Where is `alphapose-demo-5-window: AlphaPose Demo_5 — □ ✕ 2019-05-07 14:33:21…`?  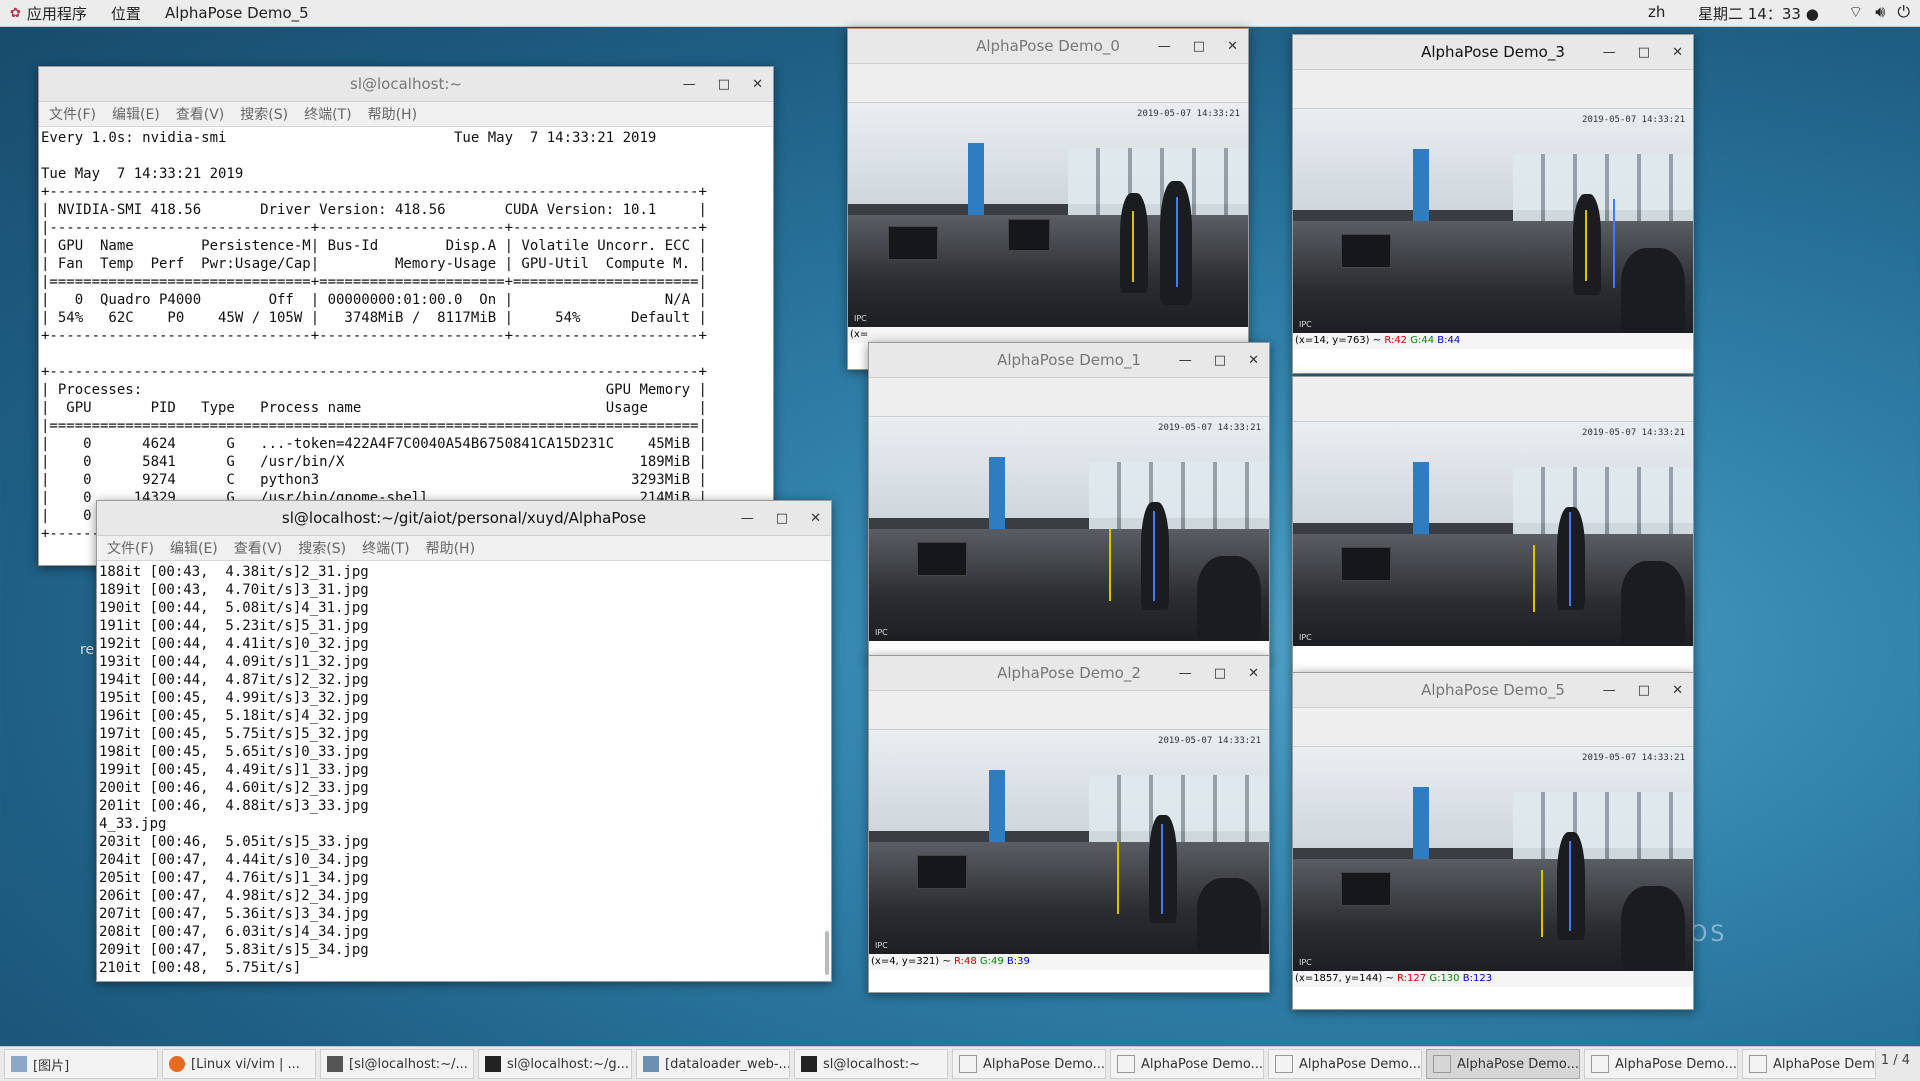
alphapose-demo-5-window: AlphaPose Demo_5 — □ ✕ 2019-05-07 14:33:21… is located at coordinates (1493, 841).